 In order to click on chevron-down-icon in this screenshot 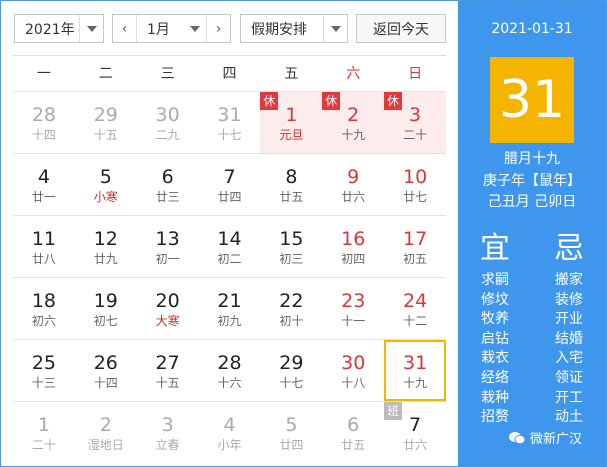, I will do `click(195, 28)`.